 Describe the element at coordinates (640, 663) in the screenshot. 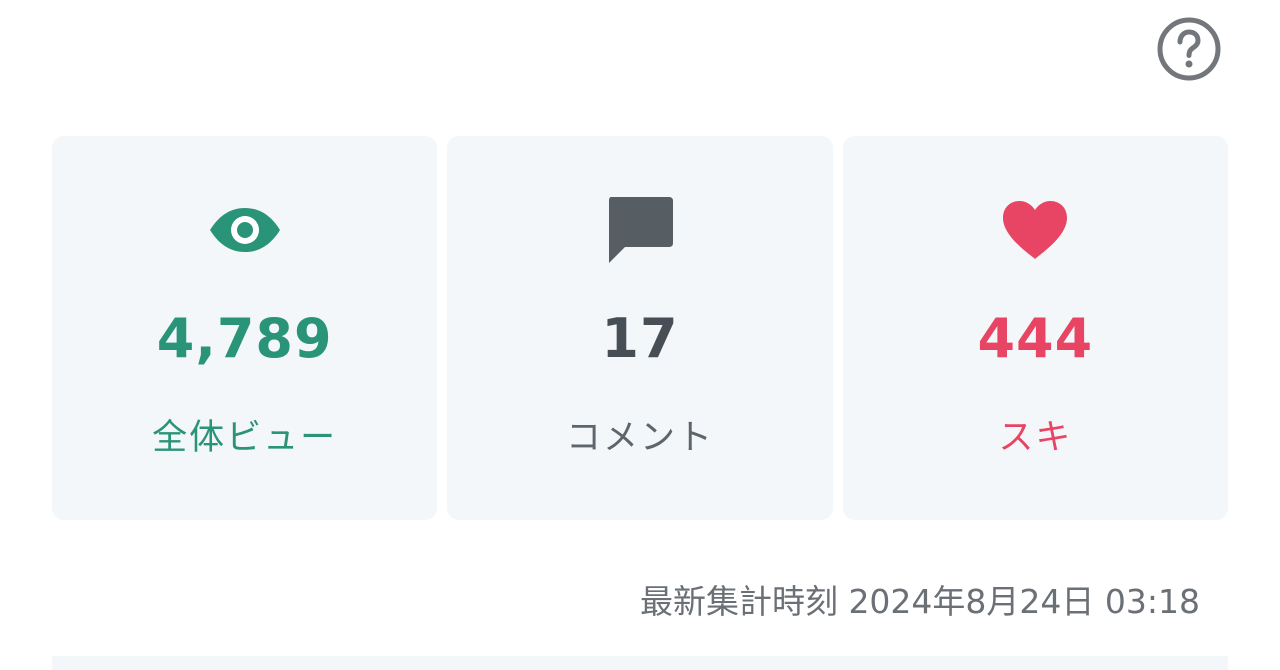

I see `bottom-divider` at that location.